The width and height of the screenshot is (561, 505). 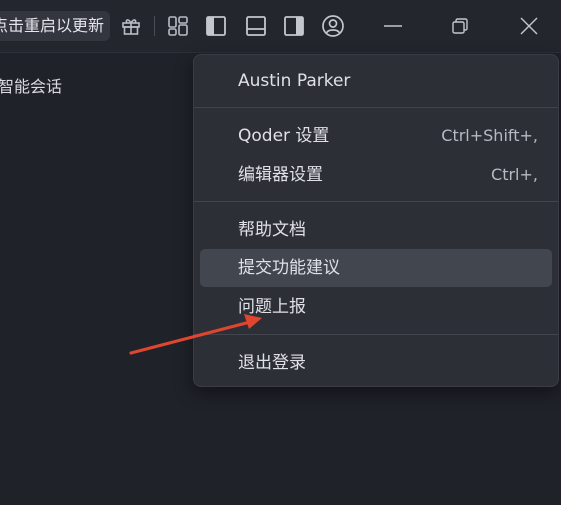 What do you see at coordinates (131, 26) in the screenshot?
I see `gift-icon` at bounding box center [131, 26].